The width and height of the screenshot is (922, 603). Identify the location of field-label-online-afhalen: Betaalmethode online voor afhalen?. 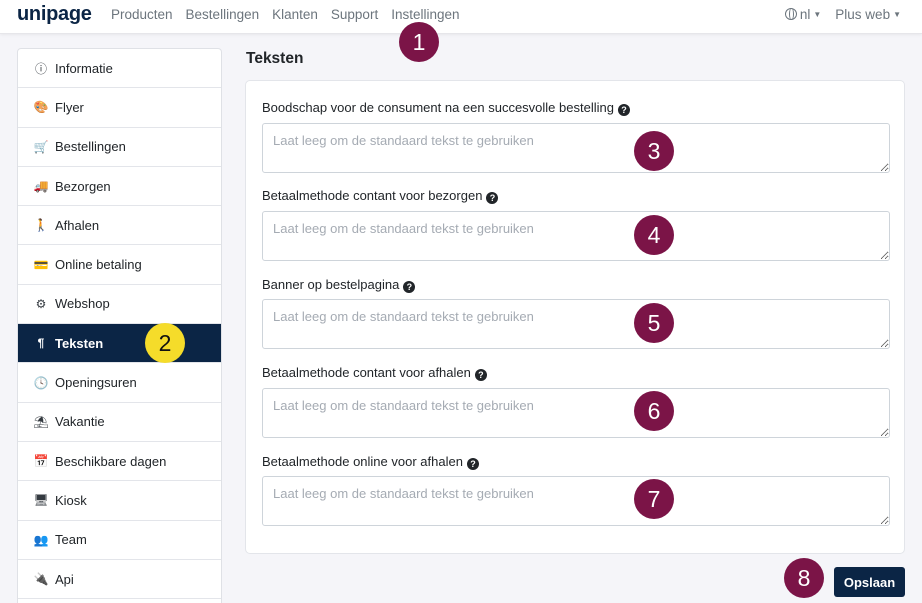
(370, 462).